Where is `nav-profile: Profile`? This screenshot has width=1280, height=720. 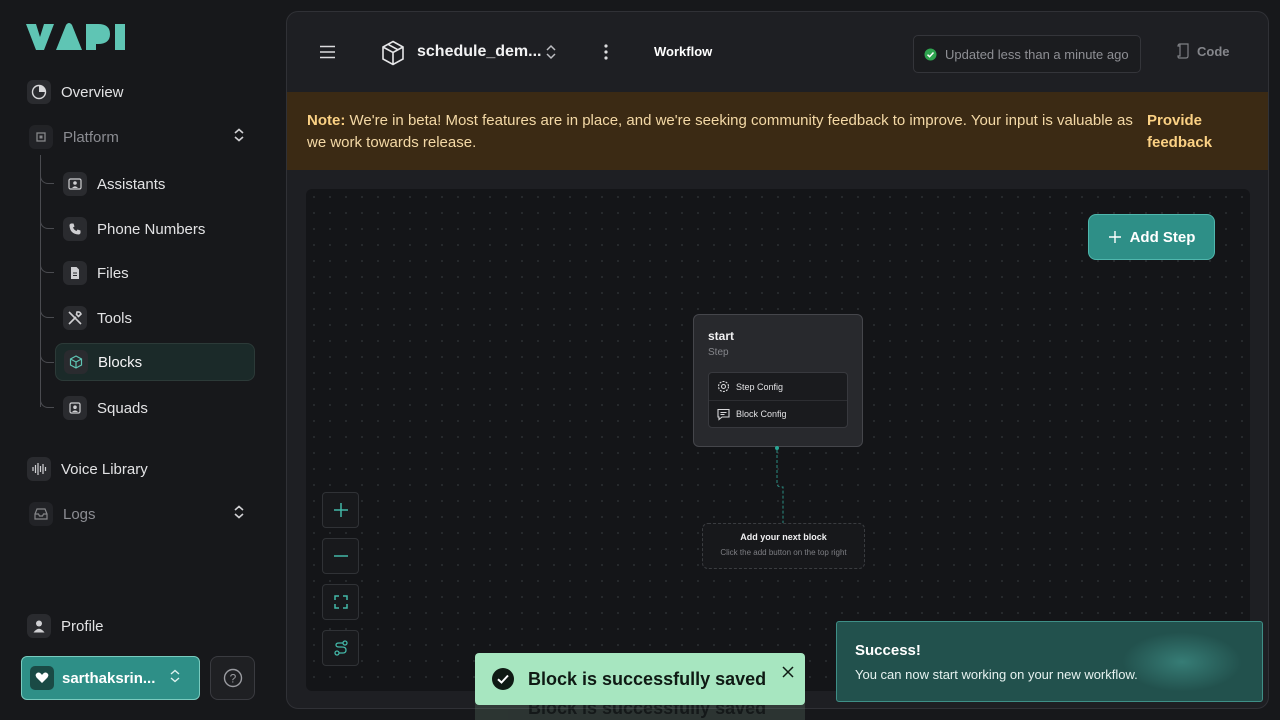
nav-profile: Profile is located at coordinates (65, 626).